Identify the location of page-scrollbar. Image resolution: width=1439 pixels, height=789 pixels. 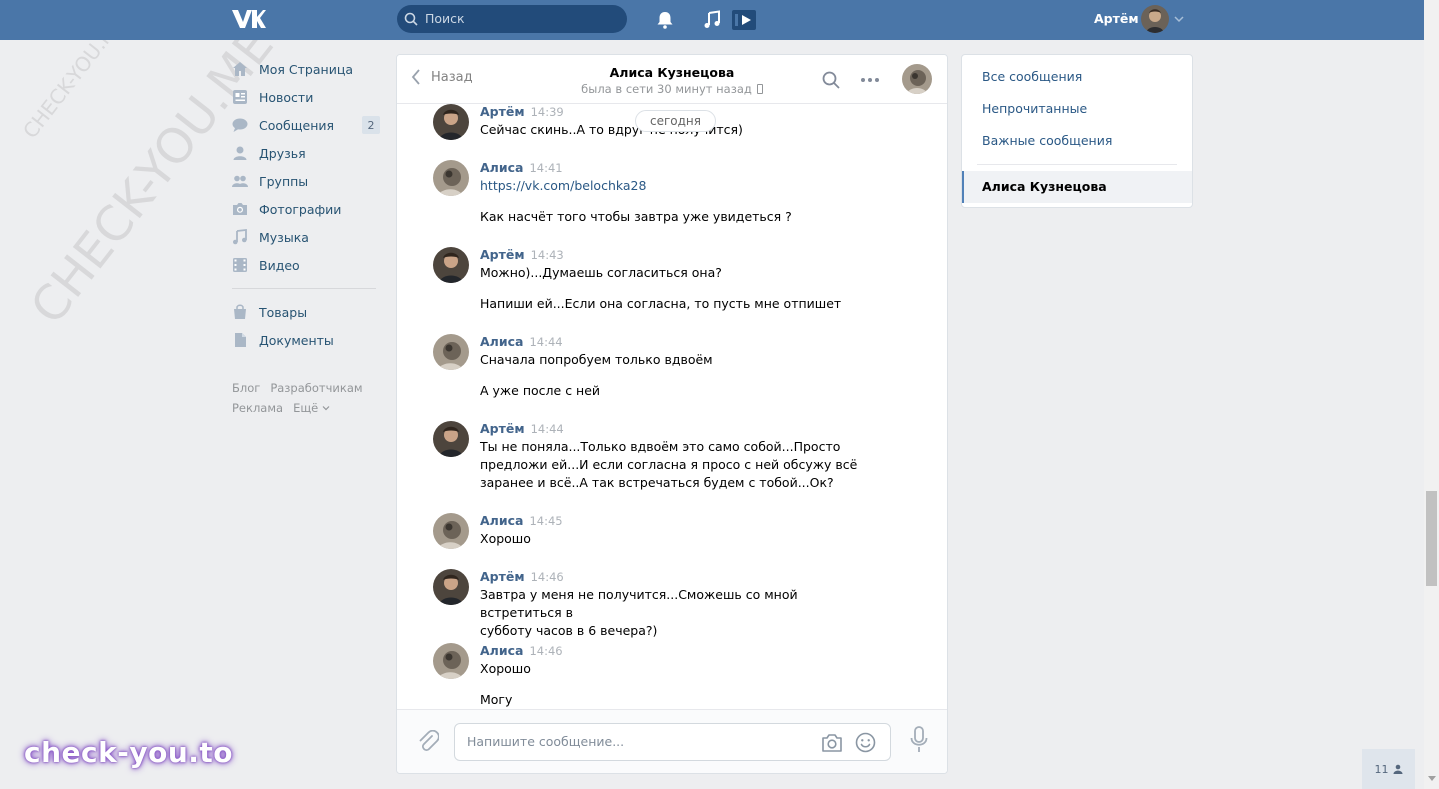
(1431, 394).